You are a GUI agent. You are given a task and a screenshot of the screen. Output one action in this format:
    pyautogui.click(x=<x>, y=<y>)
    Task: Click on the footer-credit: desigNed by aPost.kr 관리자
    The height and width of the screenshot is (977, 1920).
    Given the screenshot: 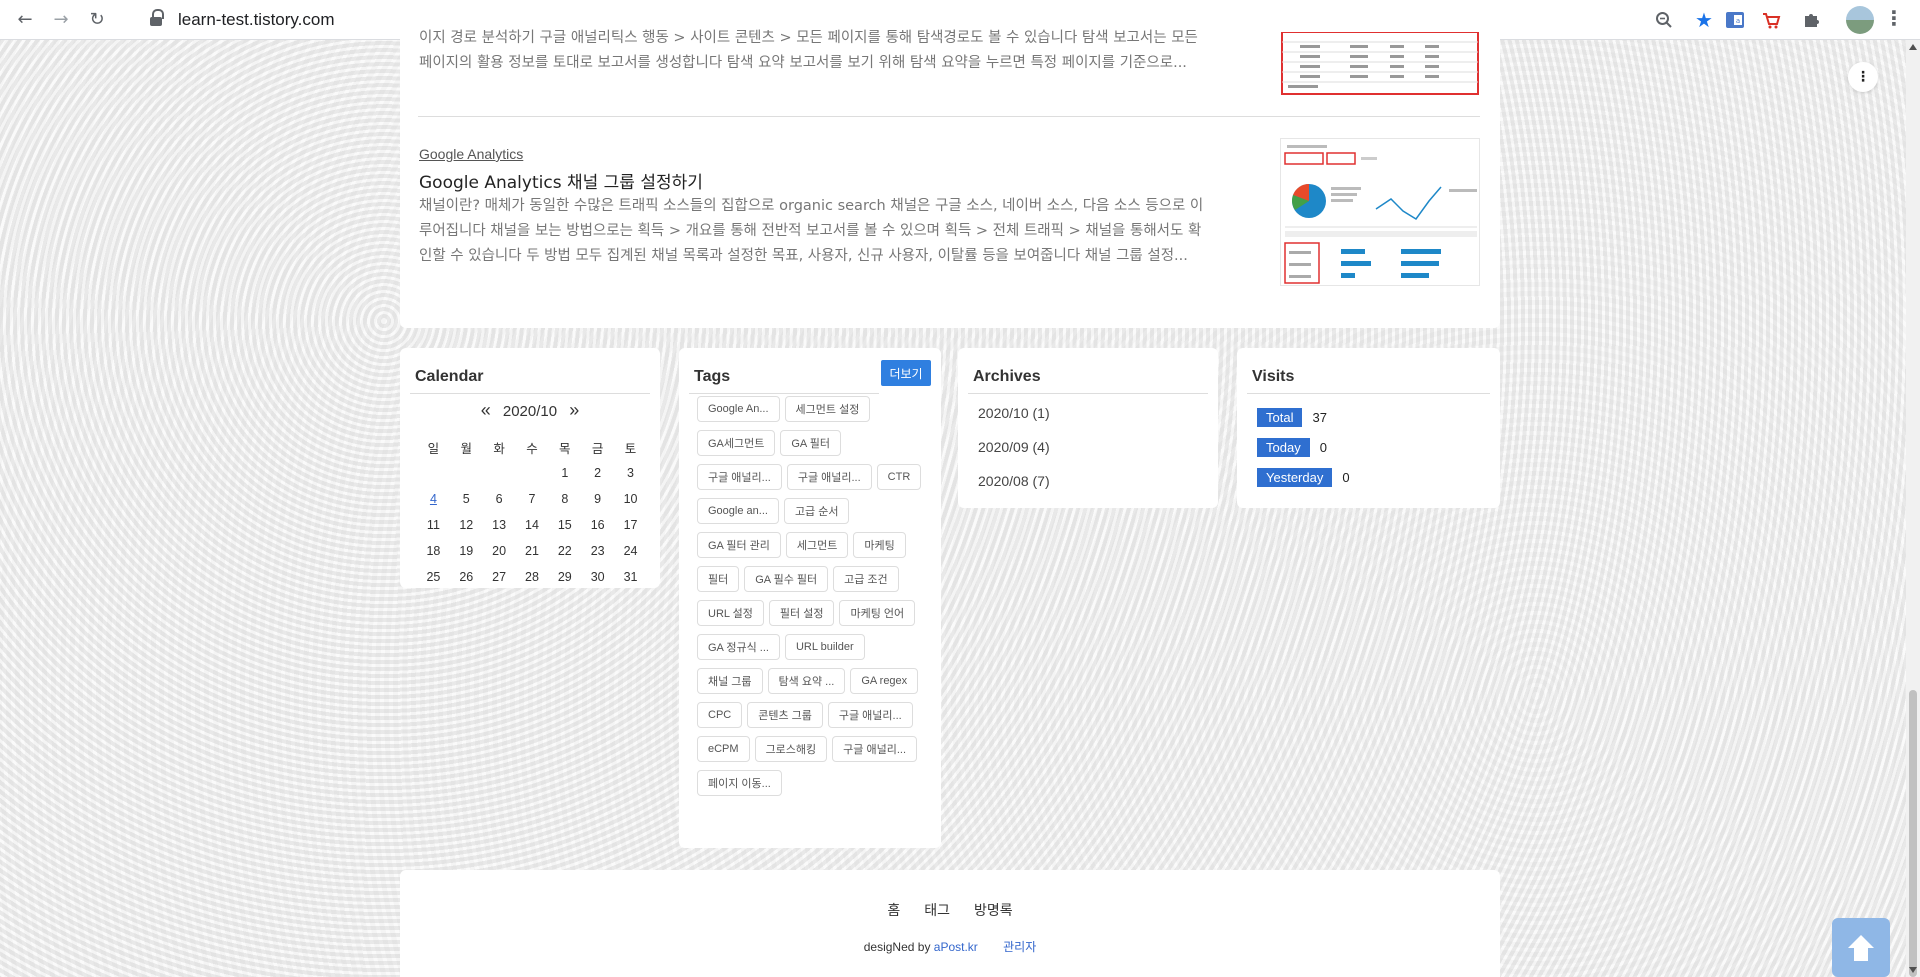 What is the action you would take?
    pyautogui.click(x=950, y=946)
    